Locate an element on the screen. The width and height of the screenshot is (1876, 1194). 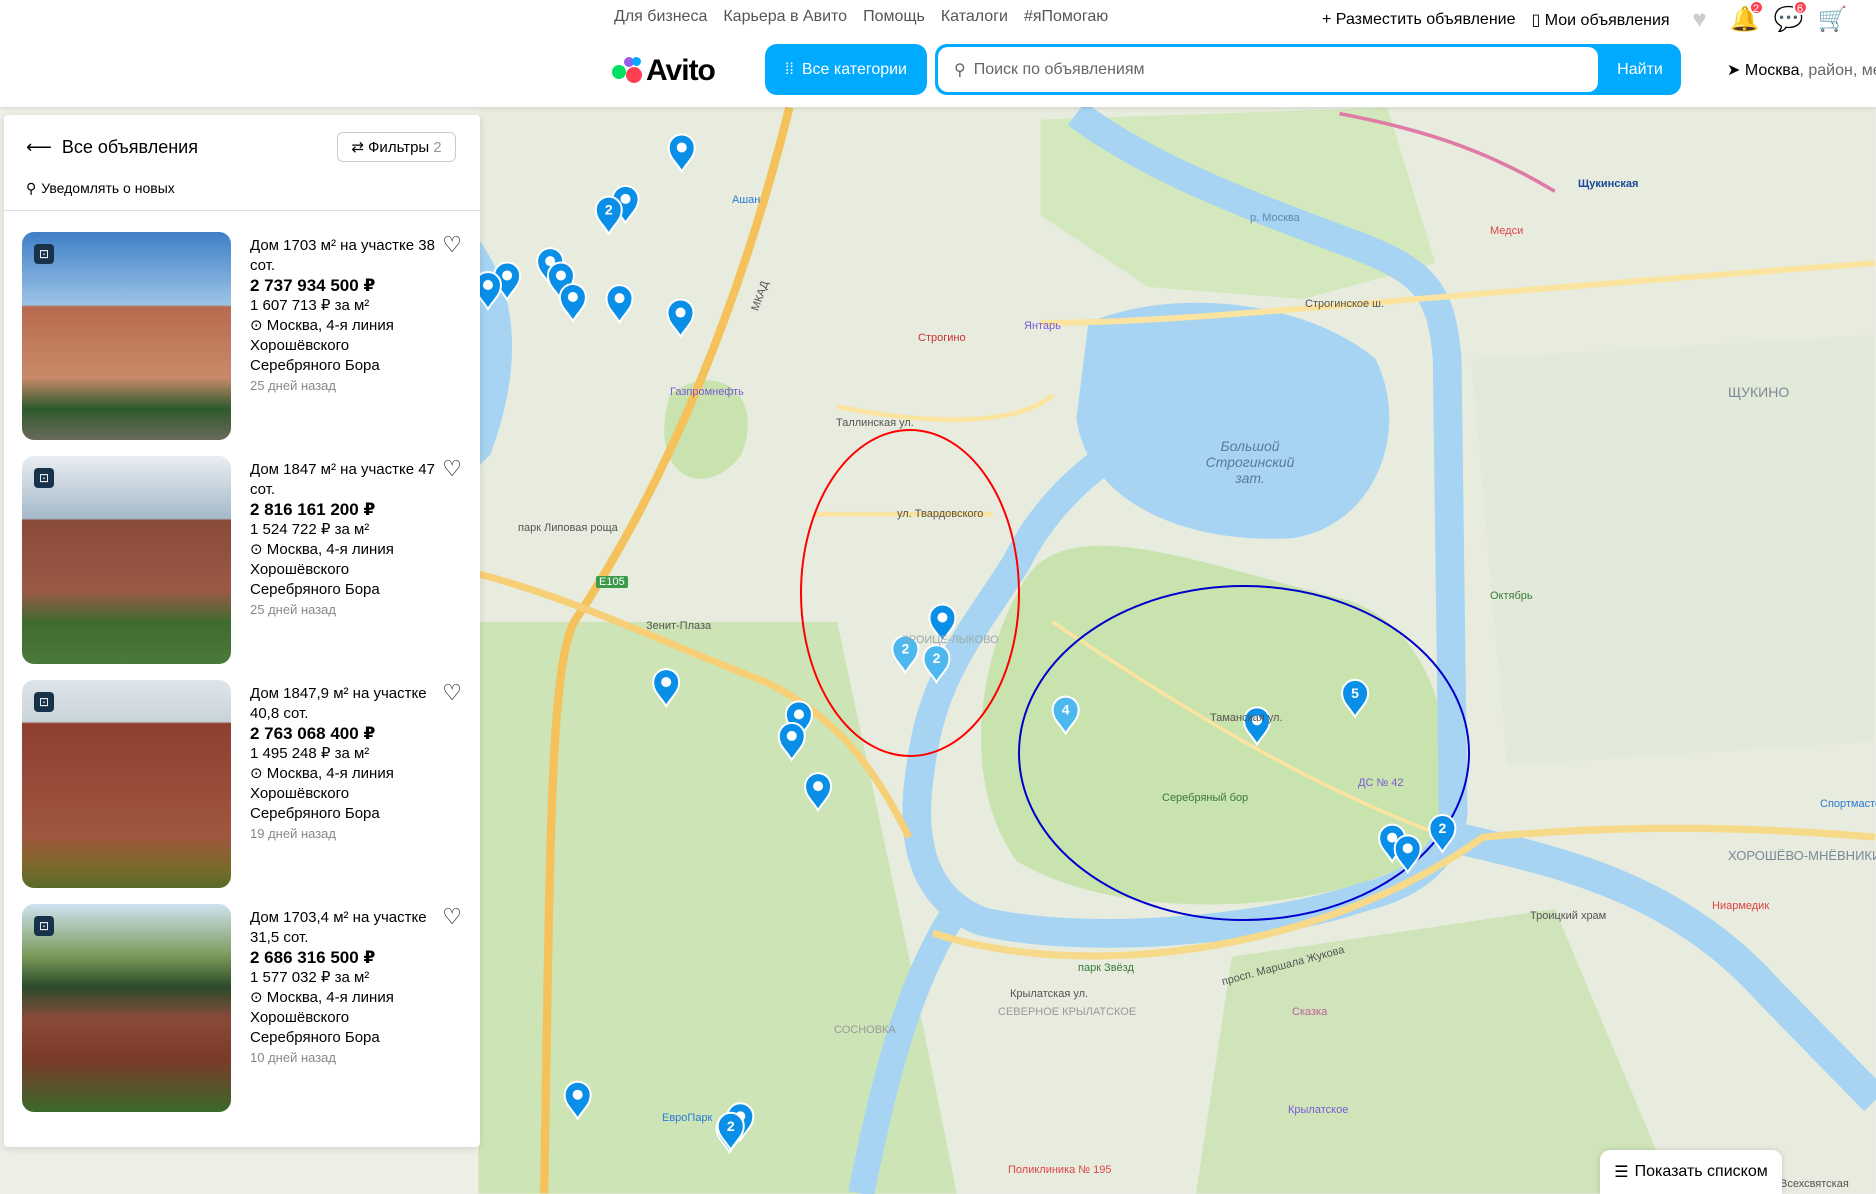
my-ads-link: ▯ Мои объявления is located at coordinates (1601, 20).